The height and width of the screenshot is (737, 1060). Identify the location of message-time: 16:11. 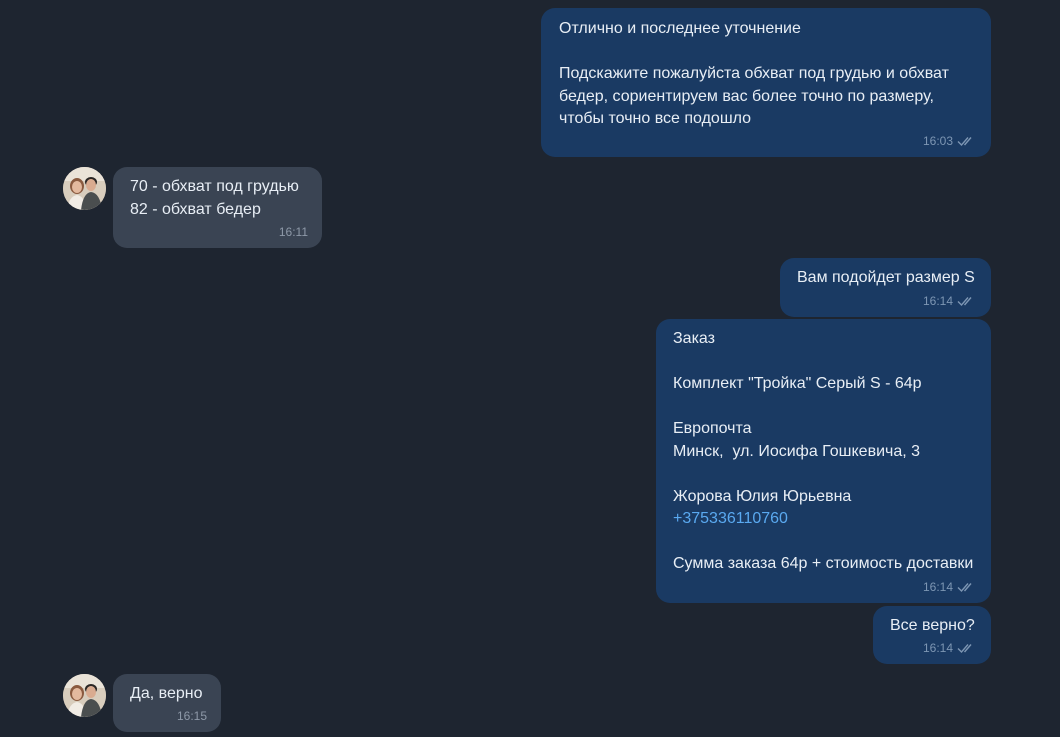
(293, 232).